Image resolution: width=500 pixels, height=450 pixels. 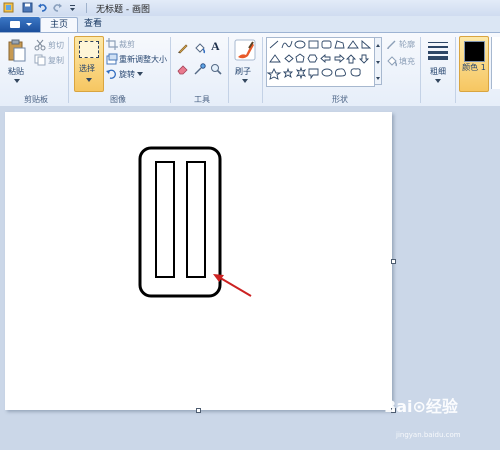 I want to click on redo-icon, so click(x=57, y=7).